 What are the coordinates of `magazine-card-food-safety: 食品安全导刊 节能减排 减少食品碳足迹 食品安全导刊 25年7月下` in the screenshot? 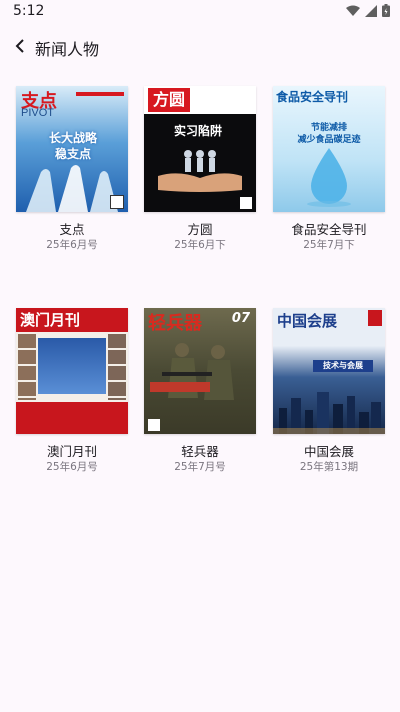 It's located at (329, 169).